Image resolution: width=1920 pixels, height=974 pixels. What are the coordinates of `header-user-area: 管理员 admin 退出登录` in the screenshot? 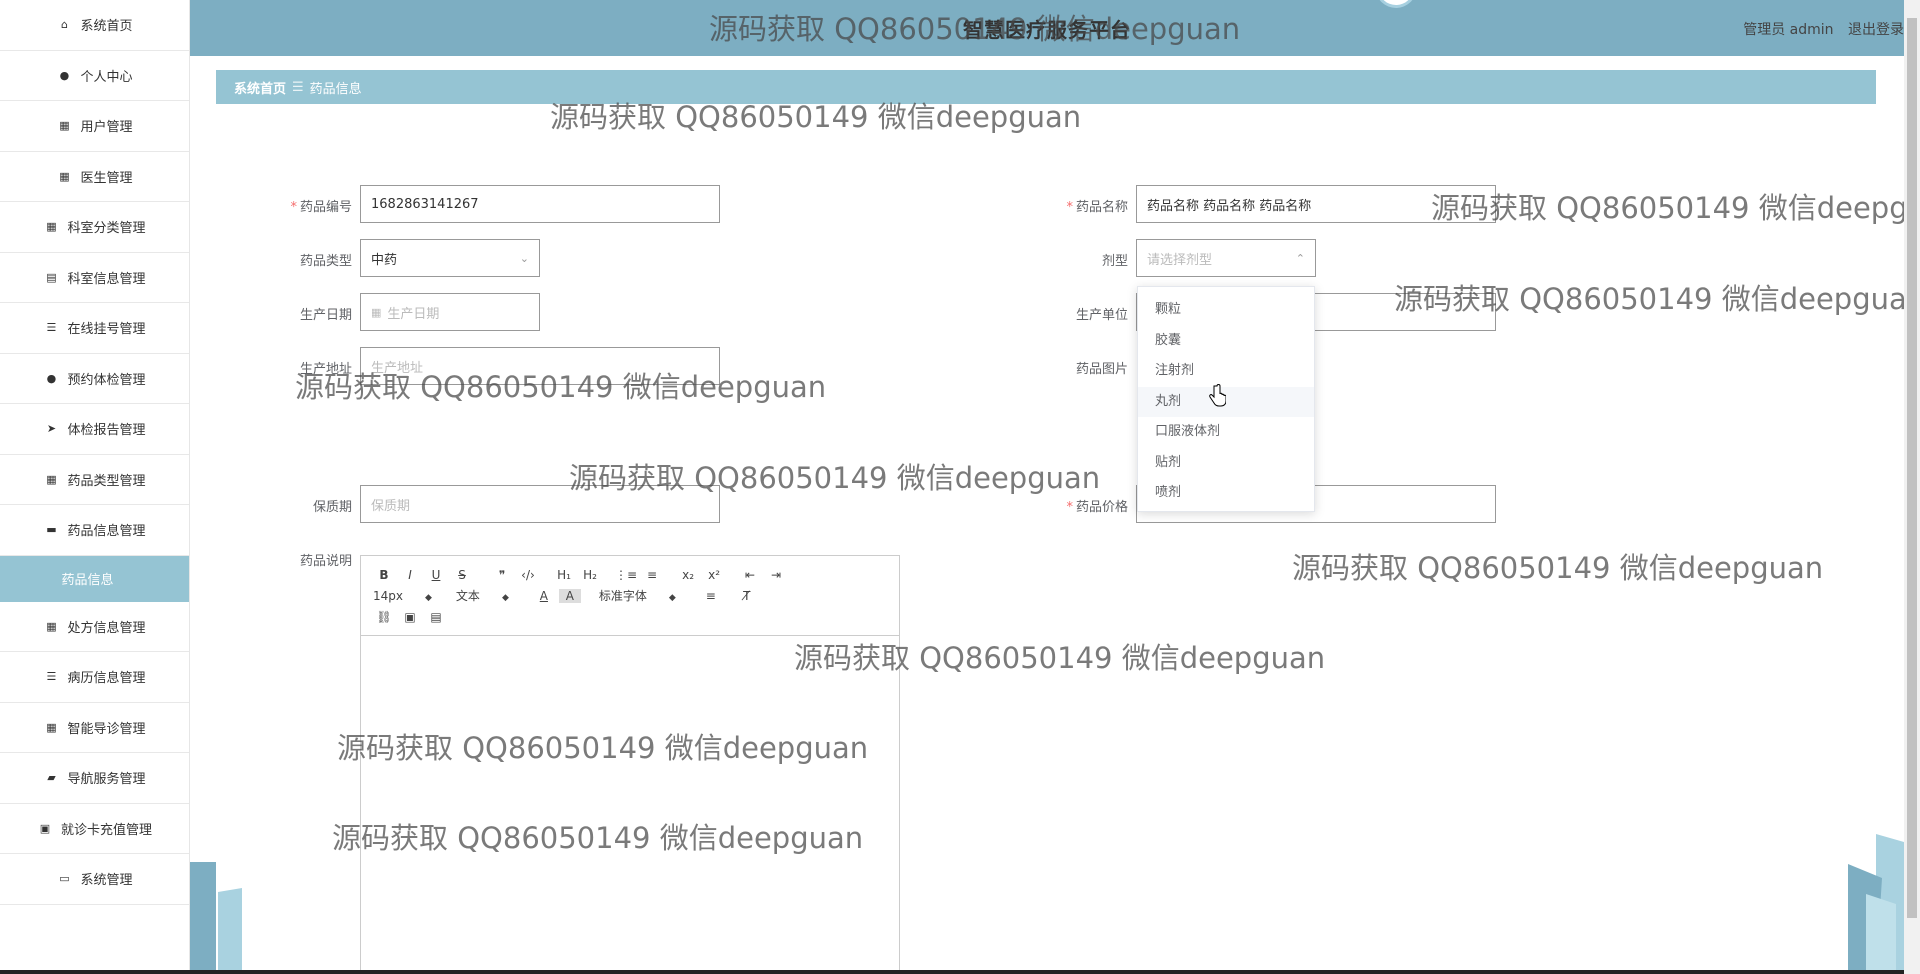 It's located at (1818, 29).